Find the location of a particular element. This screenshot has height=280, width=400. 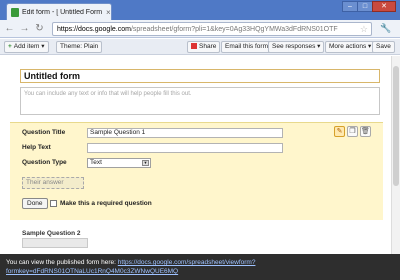

reload-icon: ↻ is located at coordinates (39, 28).